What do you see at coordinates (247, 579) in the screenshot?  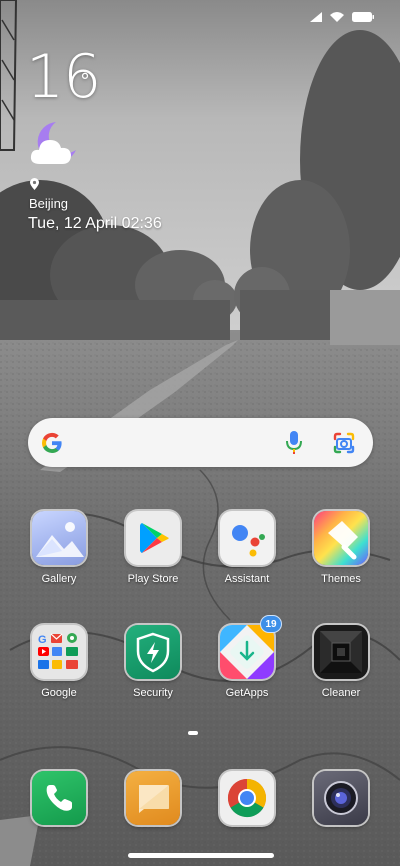 I see `app-label: Assistant` at bounding box center [247, 579].